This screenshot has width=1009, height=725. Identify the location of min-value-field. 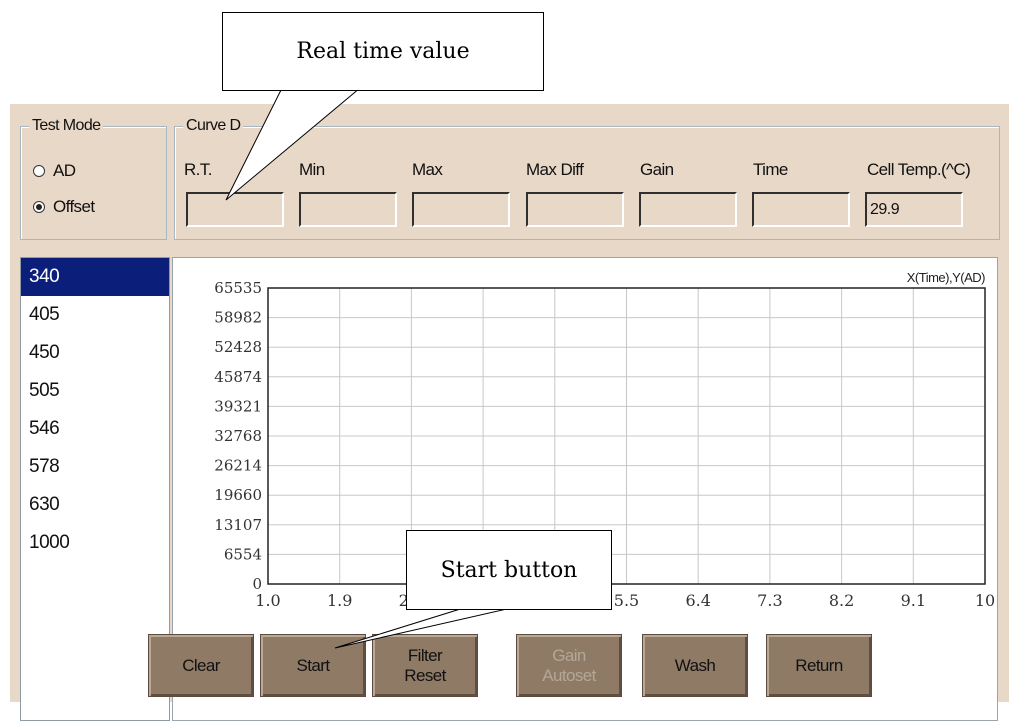
(348, 209).